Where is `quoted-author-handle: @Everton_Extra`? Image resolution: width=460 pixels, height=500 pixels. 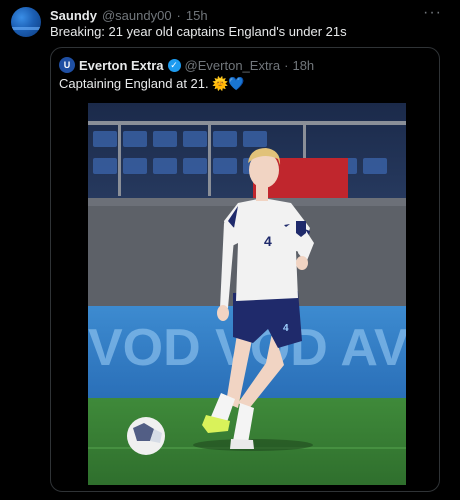
quoted-author-handle: @Everton_Extra is located at coordinates (233, 65).